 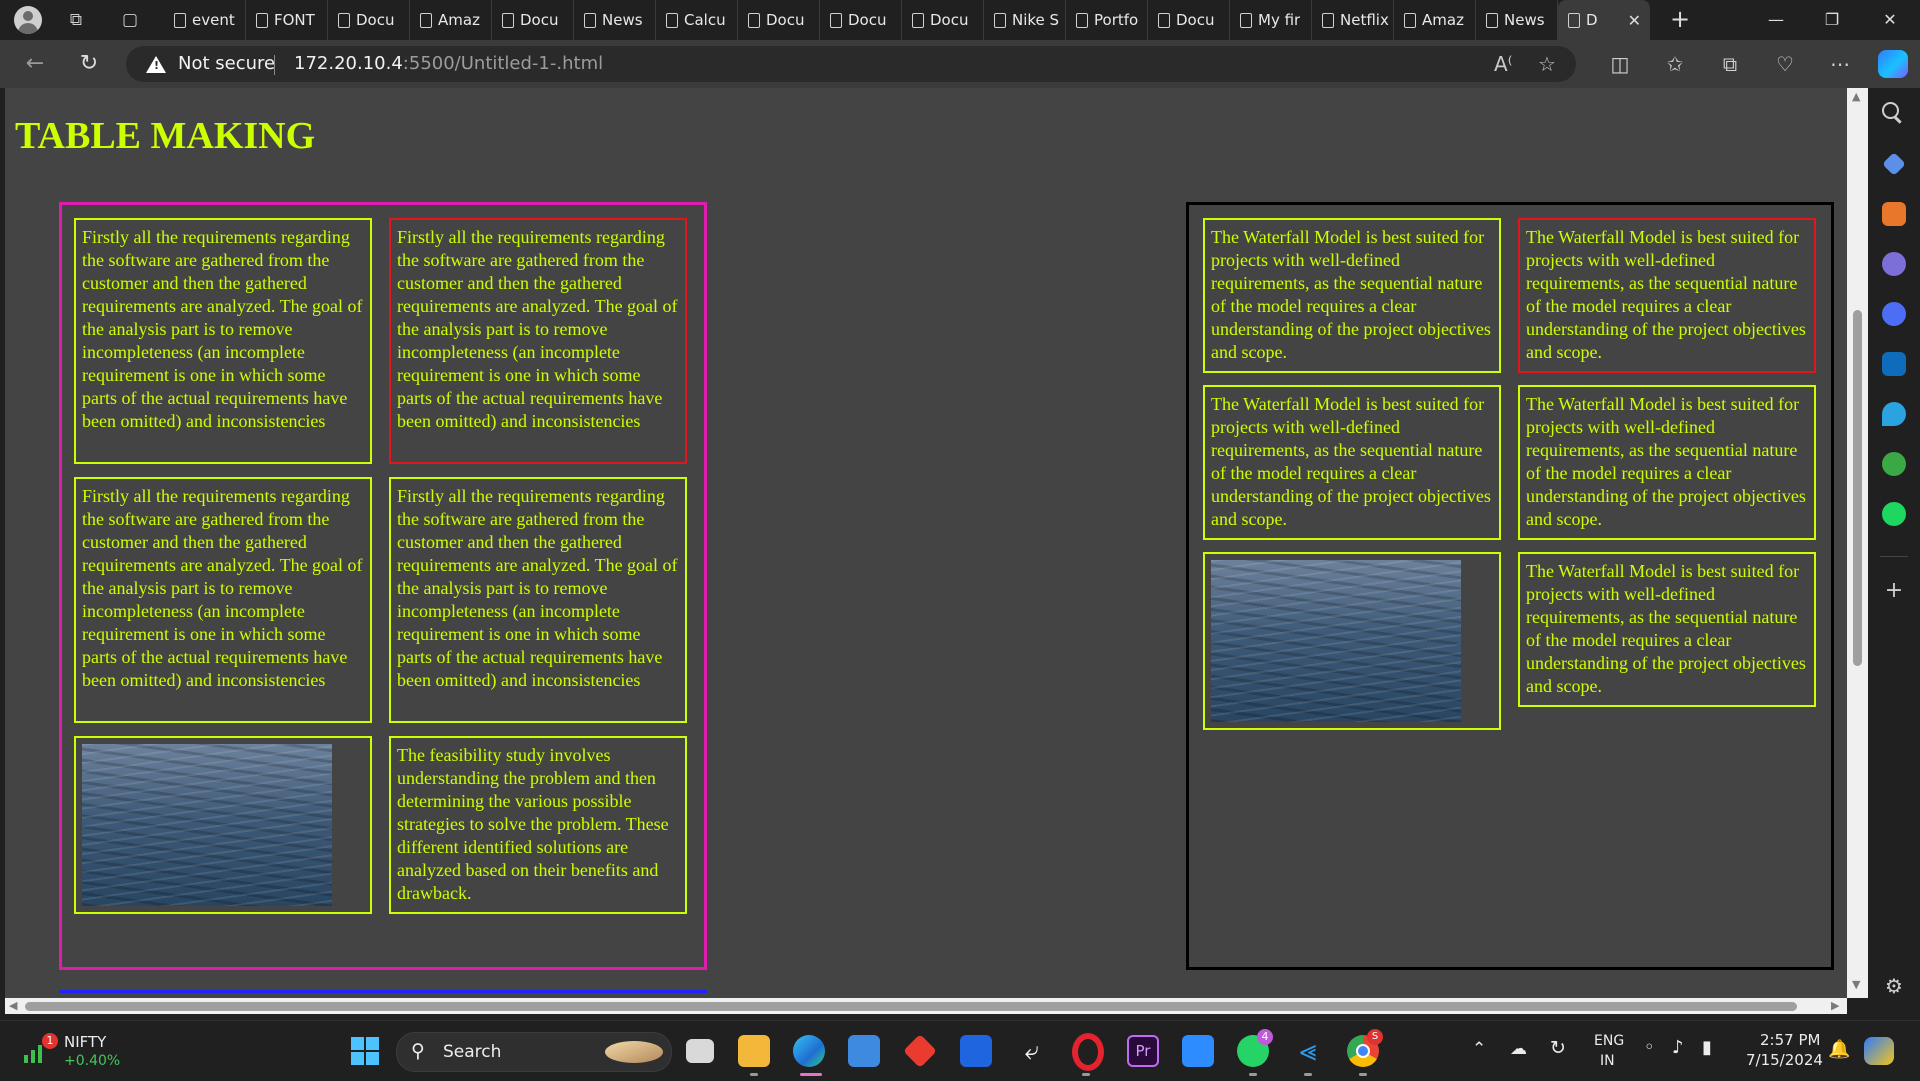 I want to click on telegram-icon, so click(x=1894, y=414).